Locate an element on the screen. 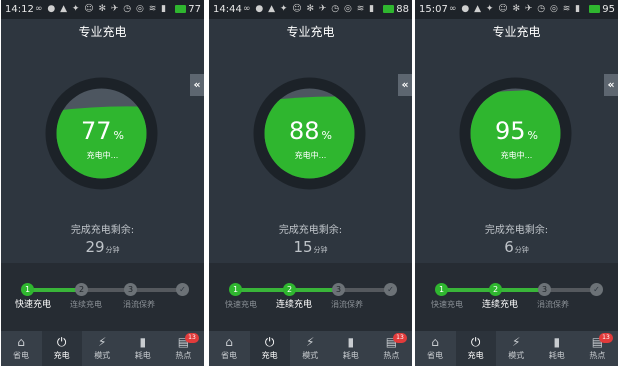  remaining-time: 15分钟 is located at coordinates (310, 248).